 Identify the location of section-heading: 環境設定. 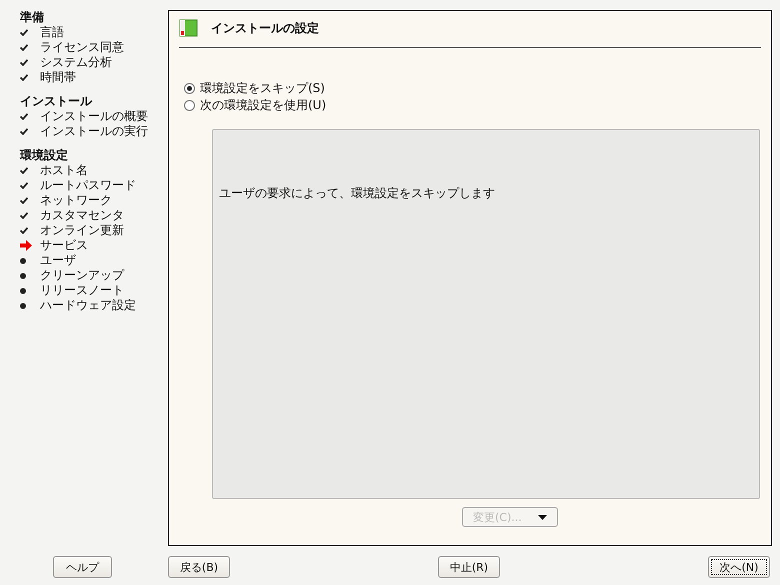
(44, 155).